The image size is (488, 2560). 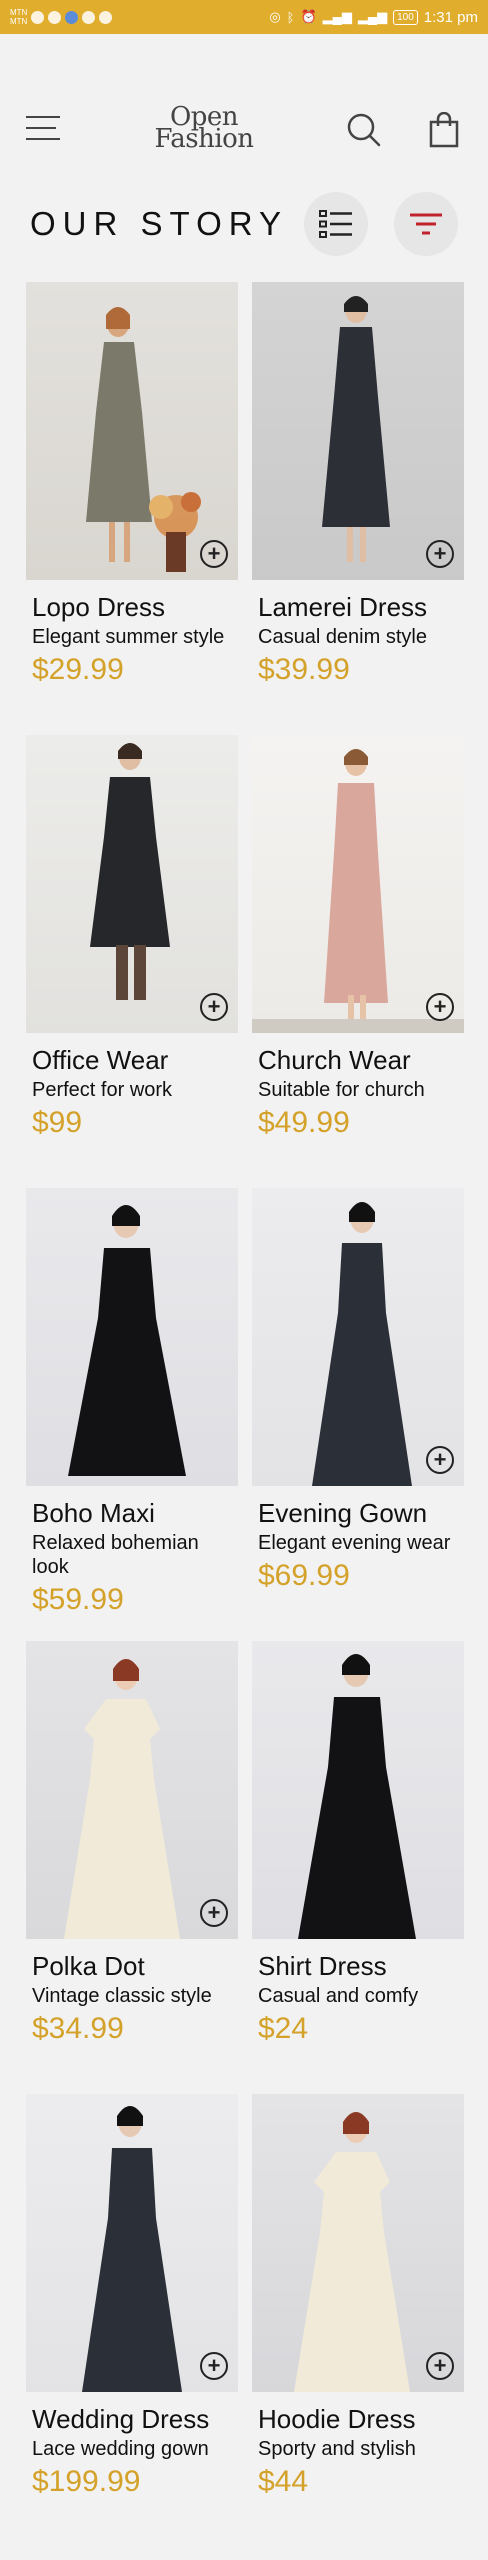 What do you see at coordinates (89, 17) in the screenshot?
I see `message-icon` at bounding box center [89, 17].